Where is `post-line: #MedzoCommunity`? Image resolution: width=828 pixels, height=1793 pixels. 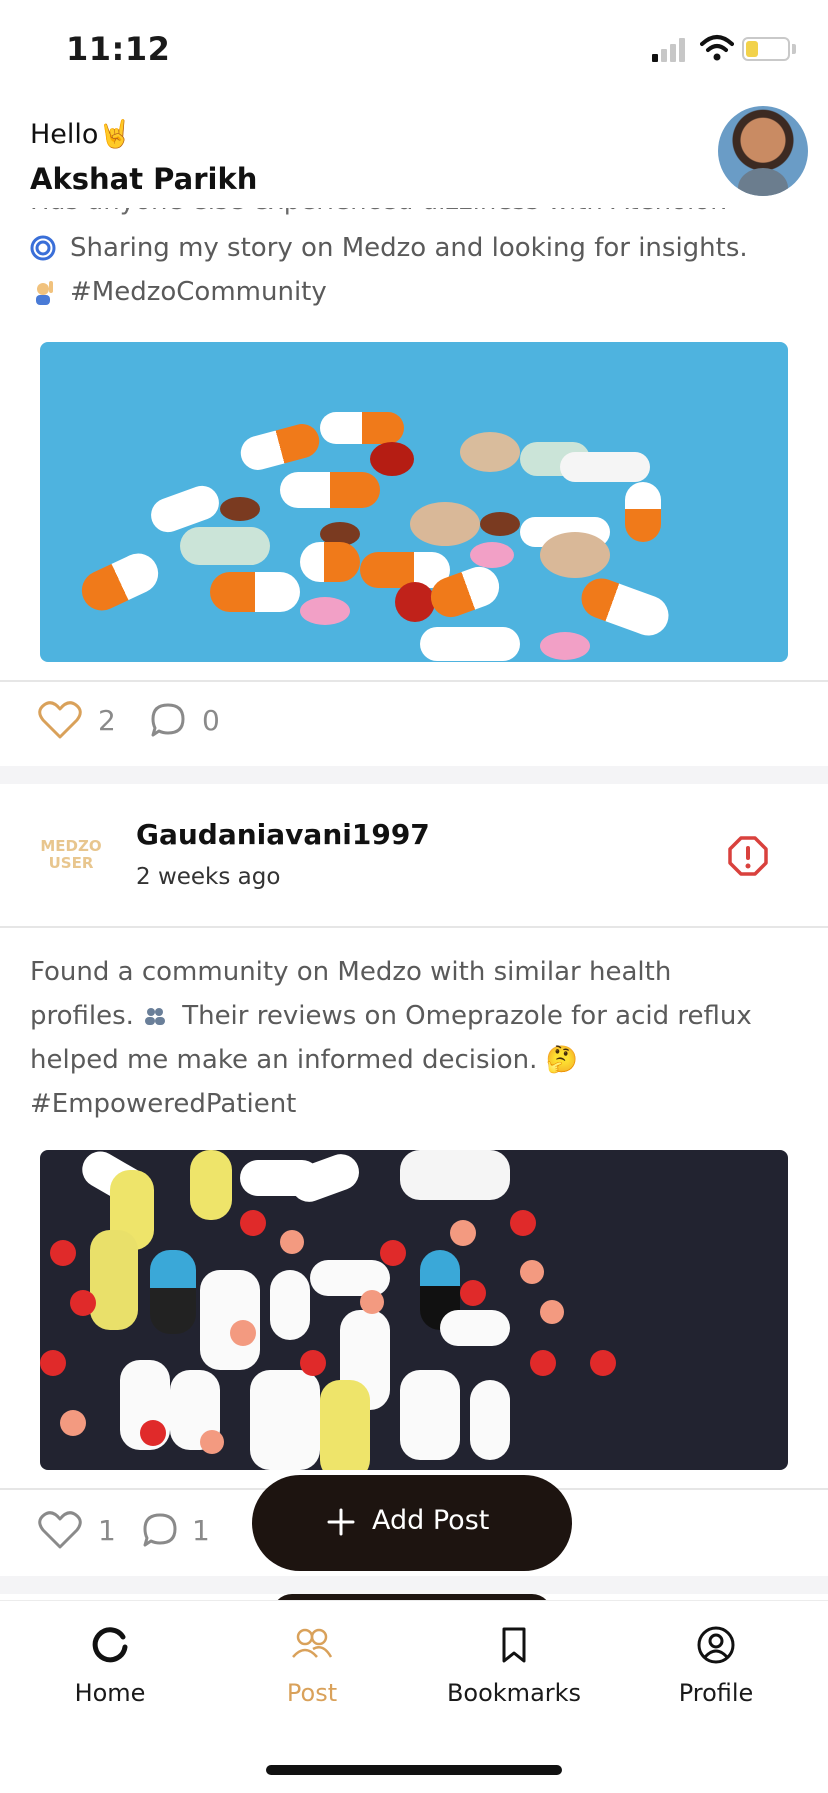 post-line: #MedzoCommunity is located at coordinates (415, 292).